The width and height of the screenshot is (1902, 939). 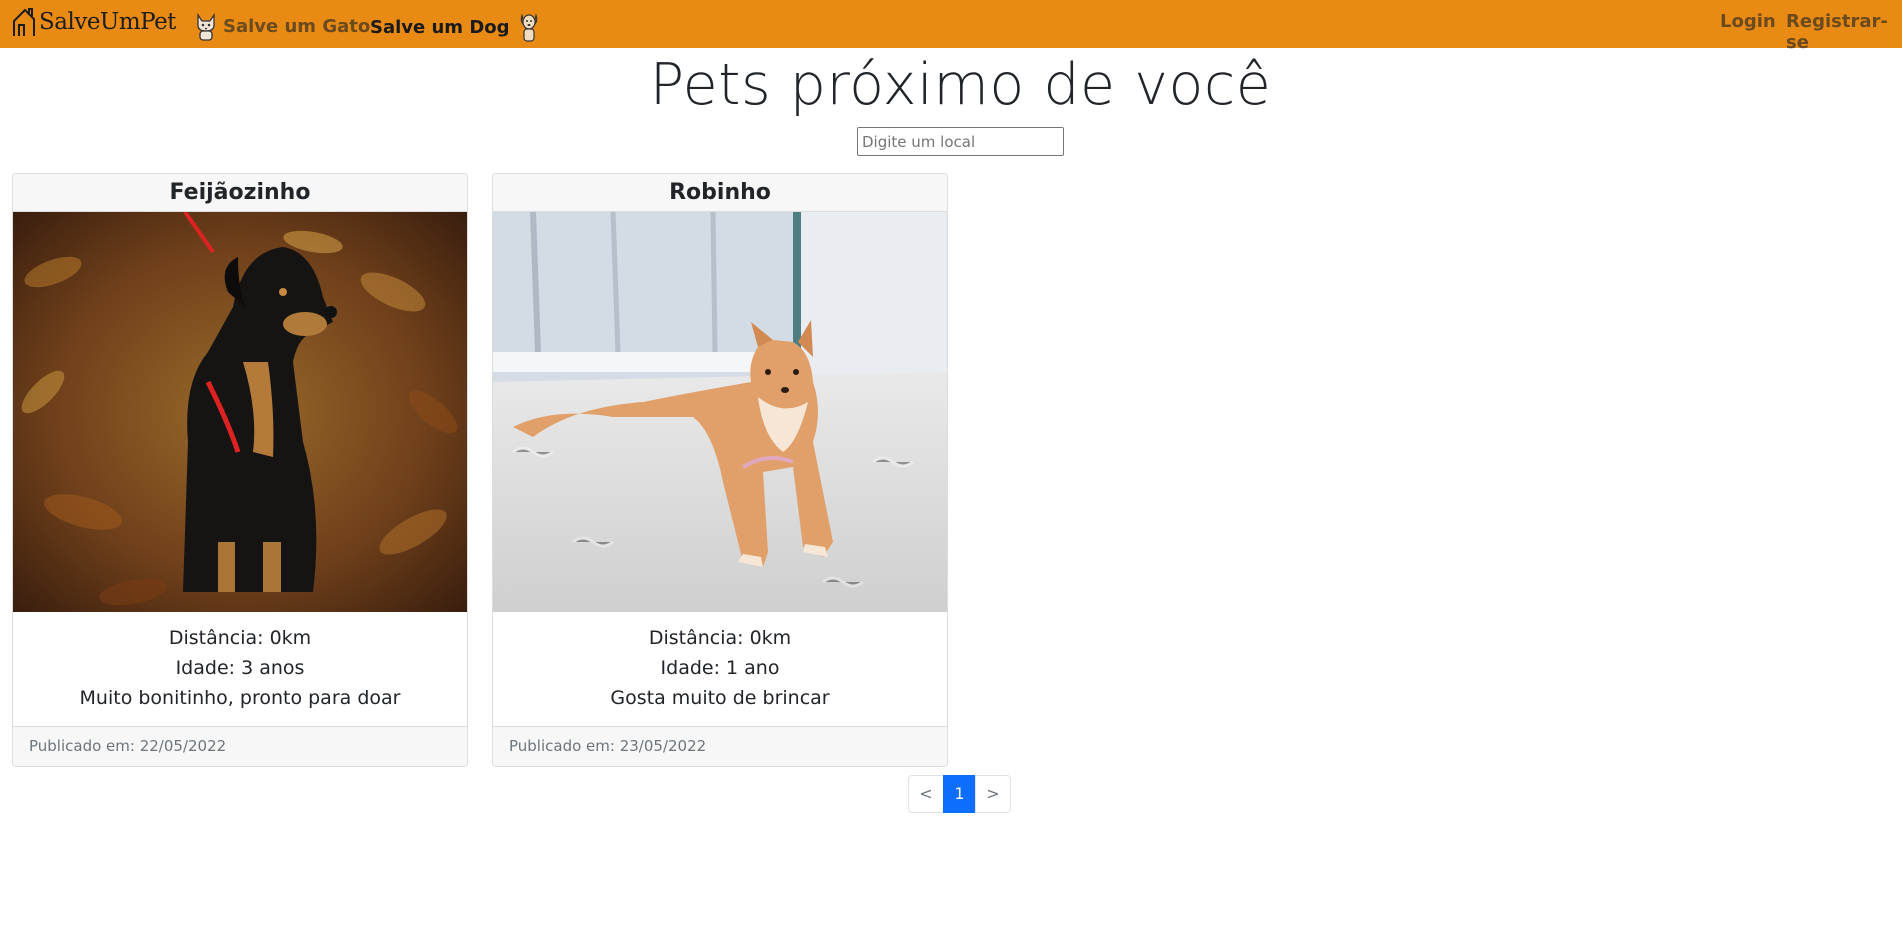 What do you see at coordinates (24, 22) in the screenshot?
I see `house-icon` at bounding box center [24, 22].